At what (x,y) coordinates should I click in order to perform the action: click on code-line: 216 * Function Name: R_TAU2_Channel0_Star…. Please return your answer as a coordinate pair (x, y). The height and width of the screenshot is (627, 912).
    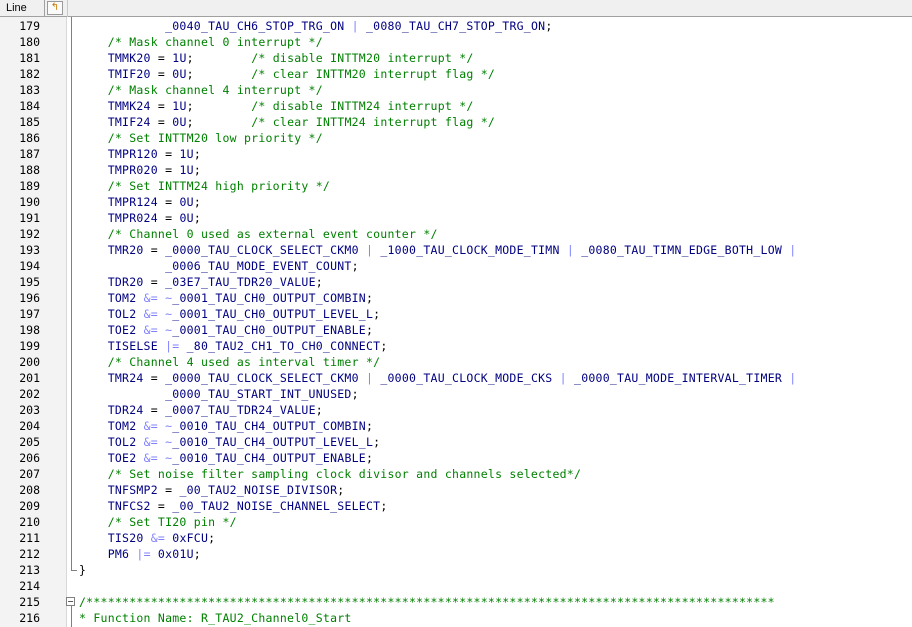
    Looking at the image, I should click on (456, 618).